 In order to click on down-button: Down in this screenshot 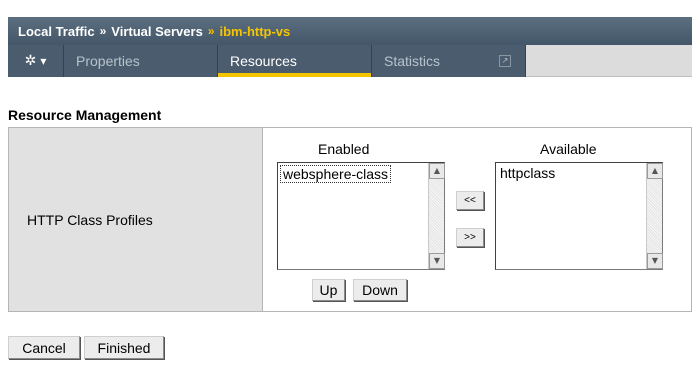, I will do `click(380, 290)`.